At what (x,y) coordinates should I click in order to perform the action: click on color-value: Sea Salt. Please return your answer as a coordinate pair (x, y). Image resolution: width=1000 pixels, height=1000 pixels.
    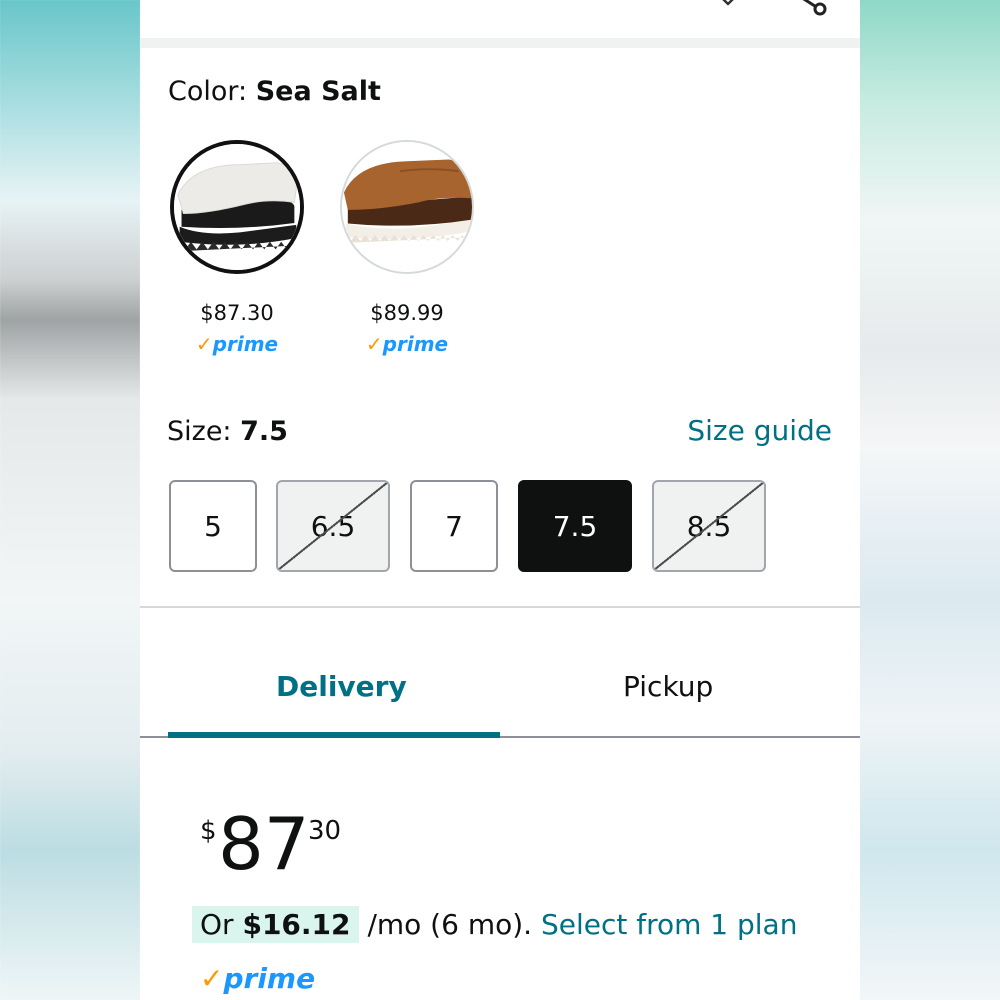
    Looking at the image, I should click on (318, 91).